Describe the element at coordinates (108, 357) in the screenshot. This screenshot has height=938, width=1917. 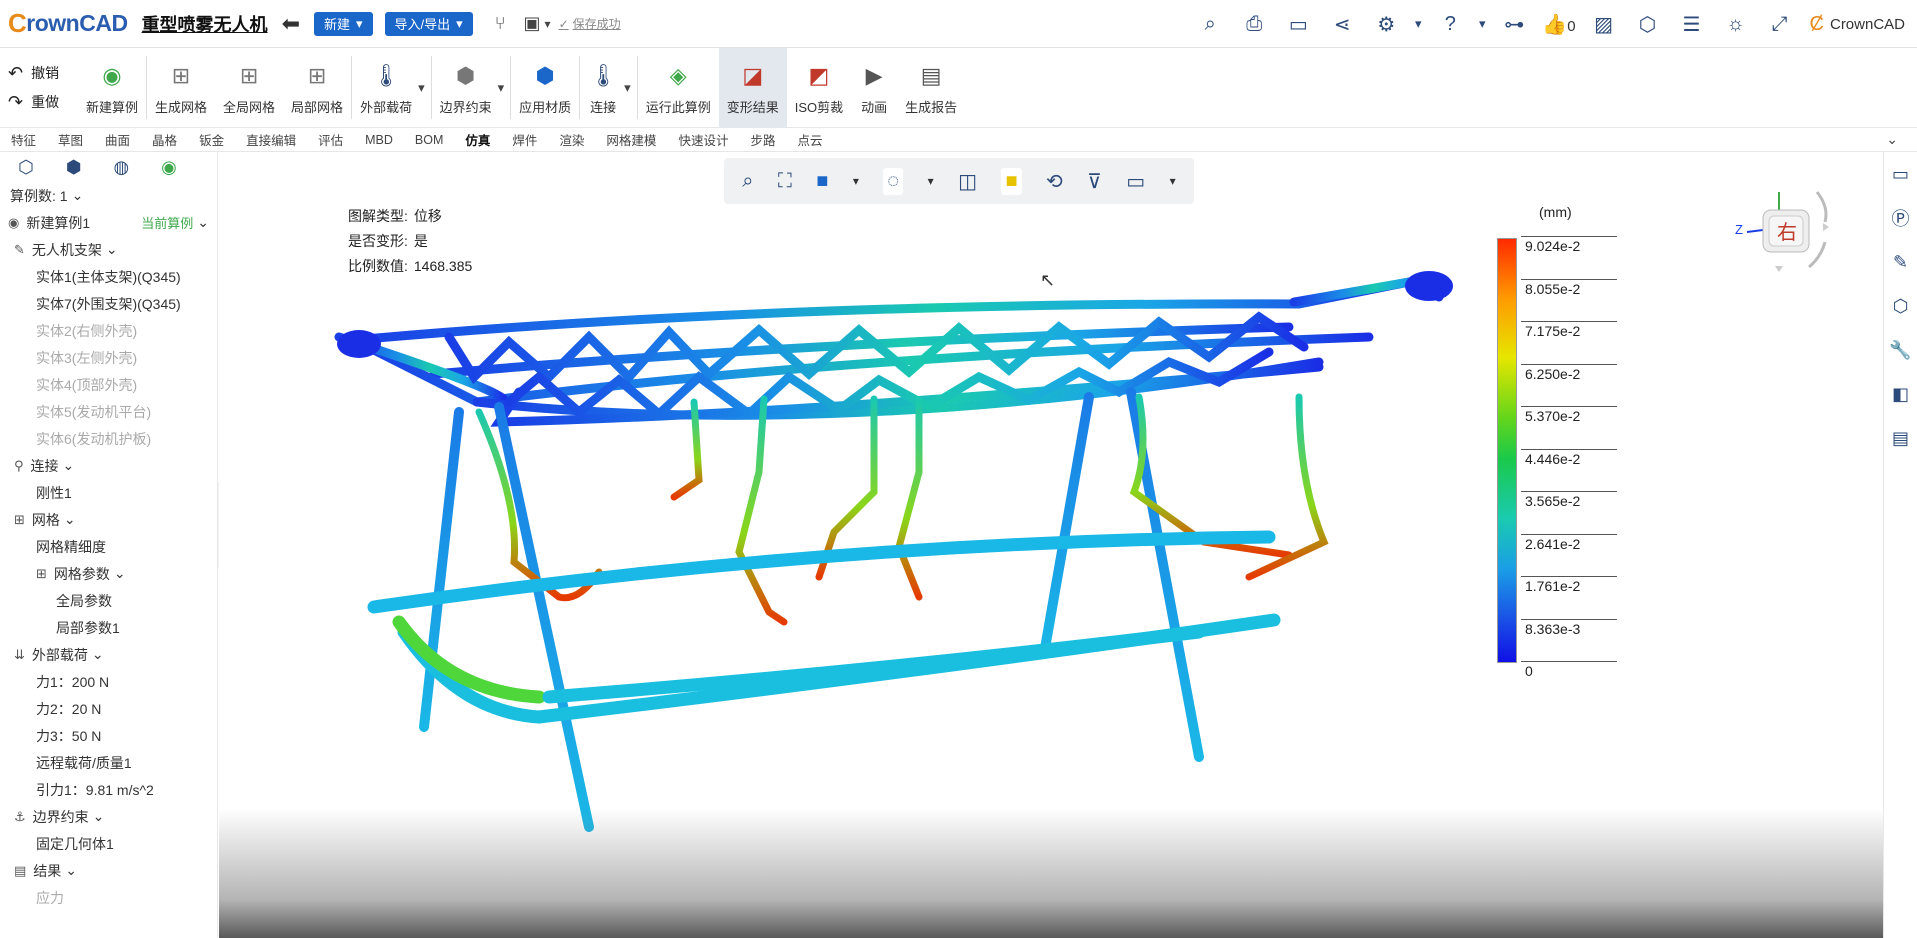
I see `tree-item: 实体3(左侧外壳)` at that location.